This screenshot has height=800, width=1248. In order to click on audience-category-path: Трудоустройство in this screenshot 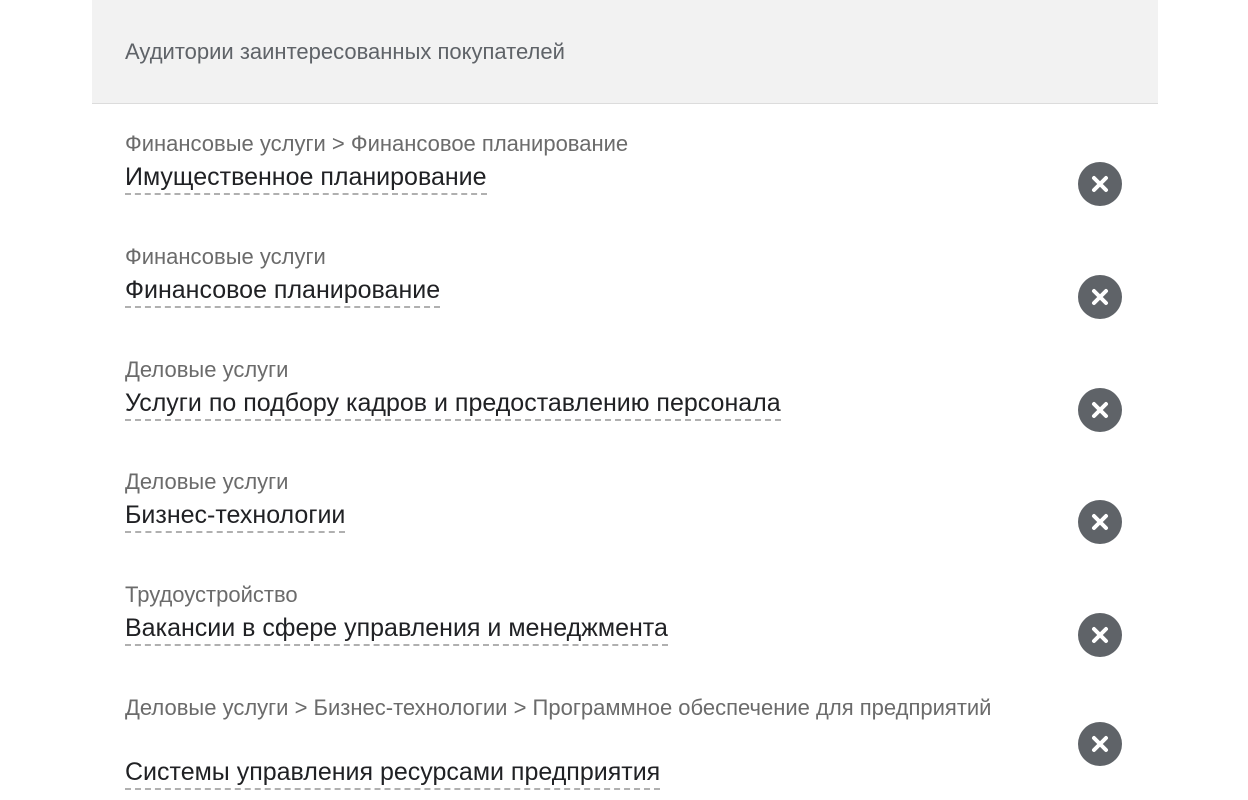, I will do `click(211, 594)`.